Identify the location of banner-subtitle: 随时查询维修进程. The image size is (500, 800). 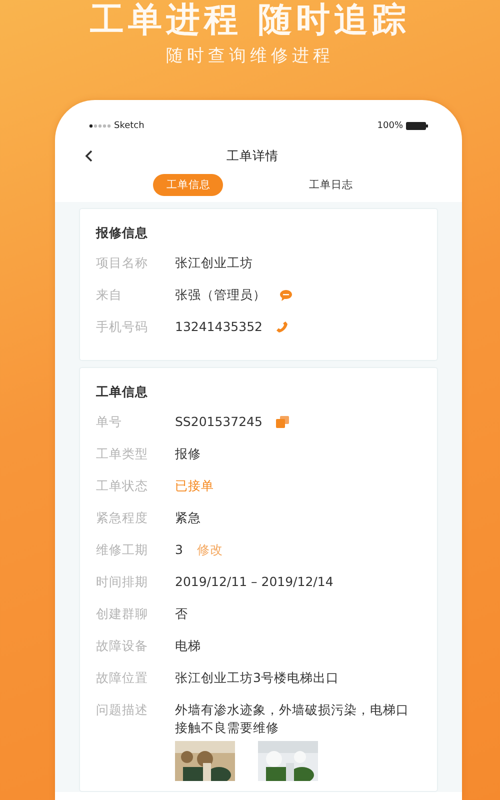
(250, 56).